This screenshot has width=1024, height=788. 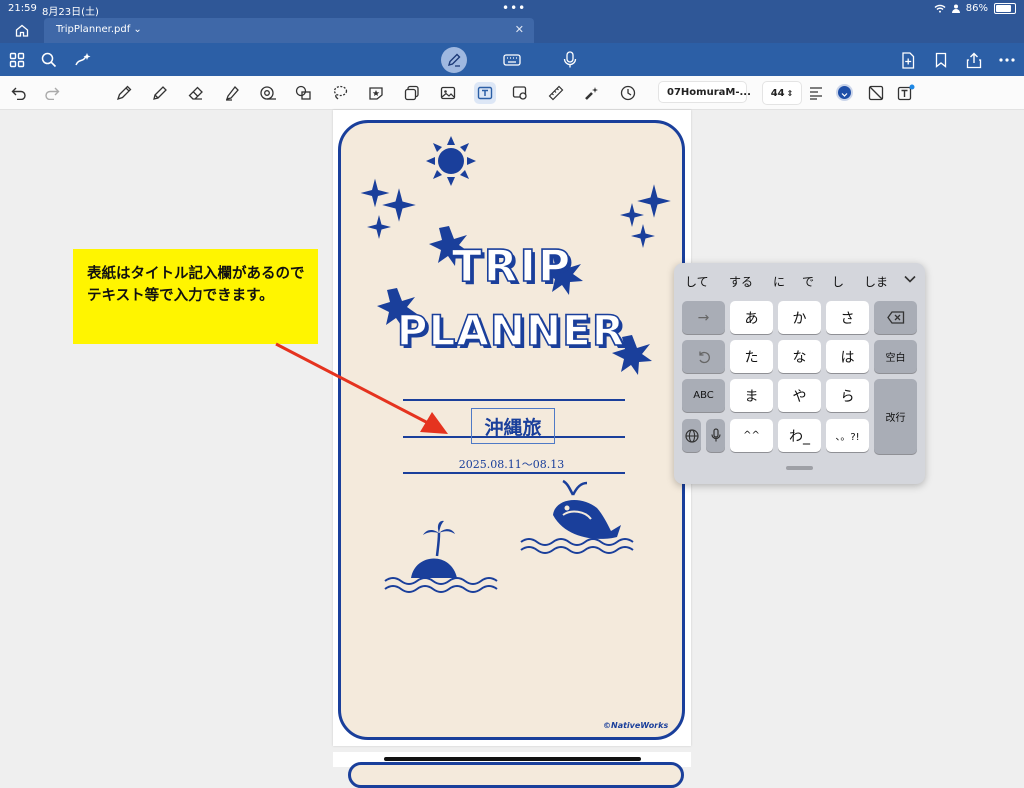 I want to click on annotation-callout: 表紙はタイトル記入欄があるのでテキスト等で入力できます。, so click(x=195, y=296).